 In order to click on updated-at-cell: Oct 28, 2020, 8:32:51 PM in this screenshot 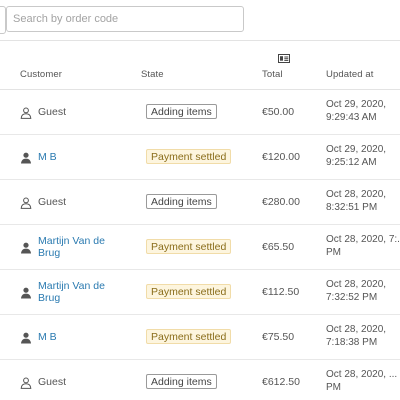, I will do `click(356, 201)`.